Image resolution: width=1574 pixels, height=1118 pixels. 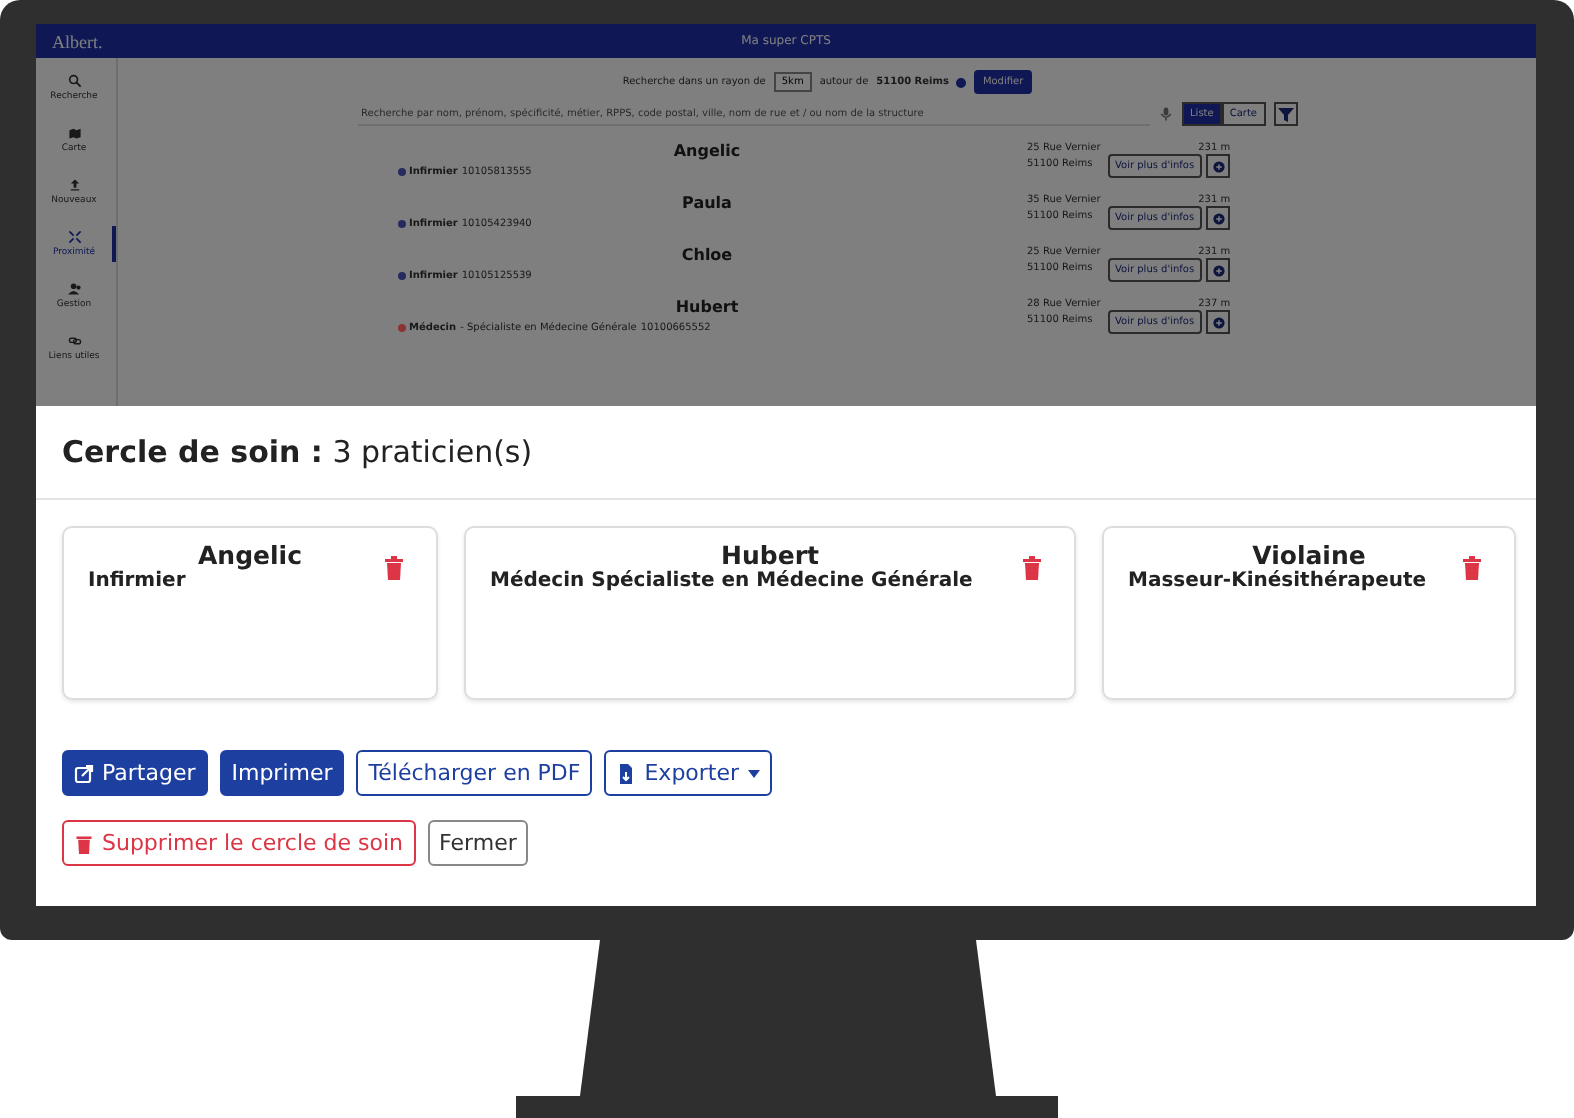 I want to click on practitioner-role: Médecin Spécialiste en Médecine Générale, so click(x=732, y=581).